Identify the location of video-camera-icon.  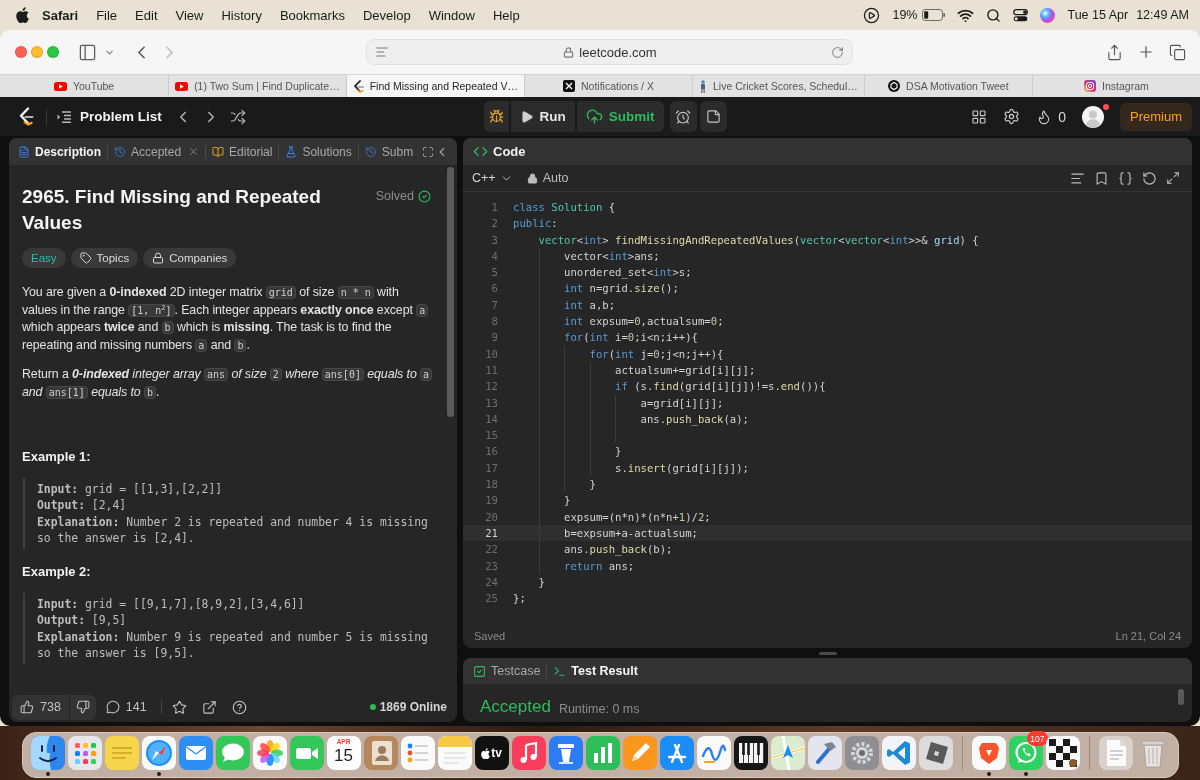
(306, 753).